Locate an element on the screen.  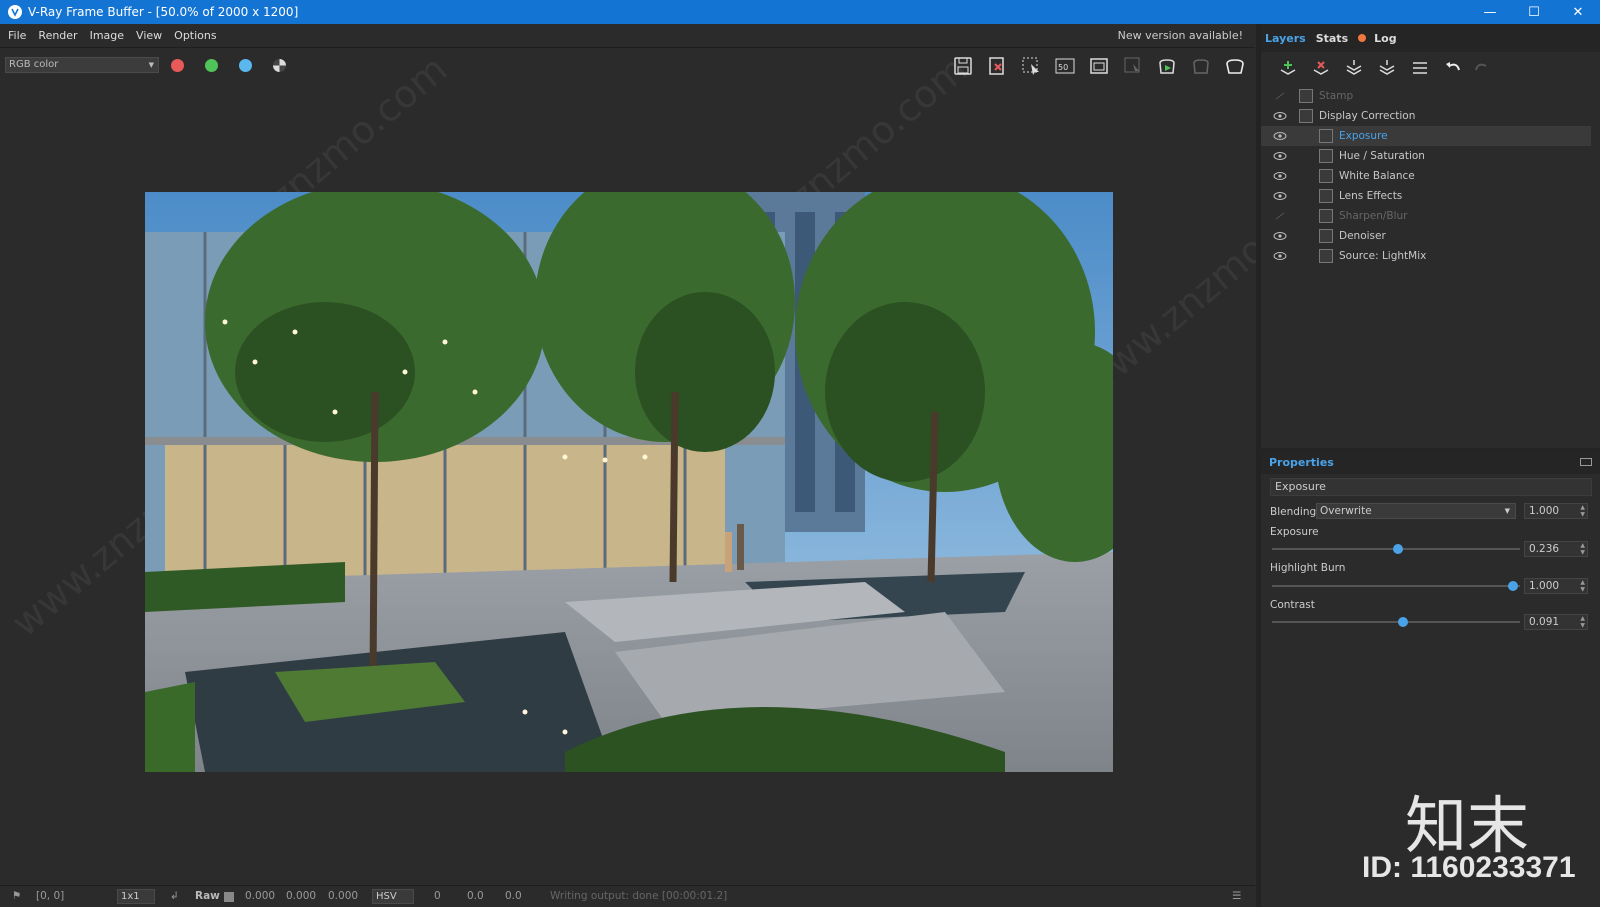
layer-name: Stamp is located at coordinates (1336, 96).